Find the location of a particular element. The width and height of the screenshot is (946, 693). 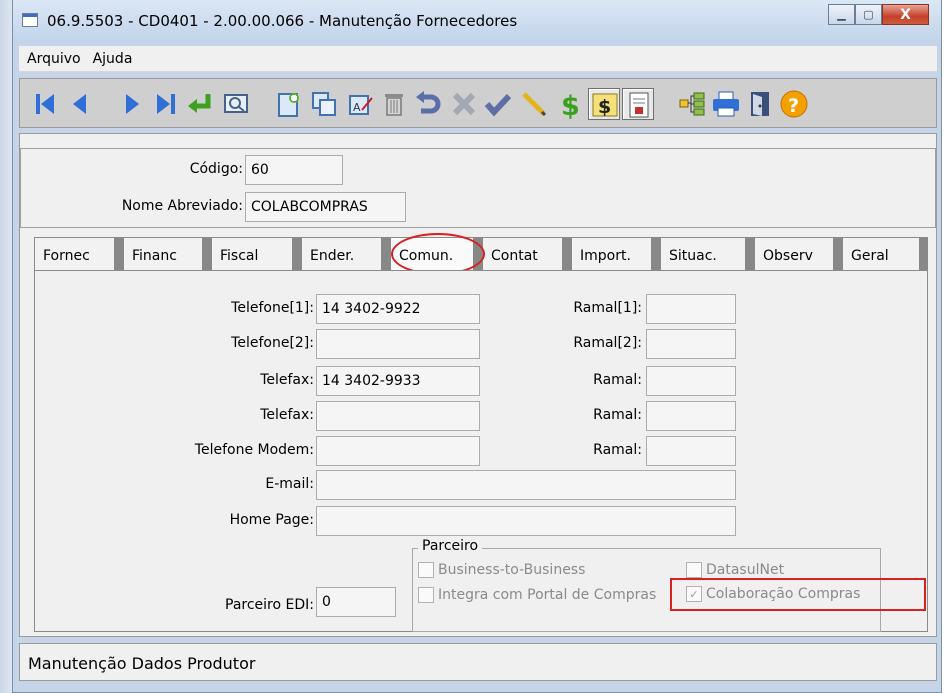

email-field is located at coordinates (526, 485).